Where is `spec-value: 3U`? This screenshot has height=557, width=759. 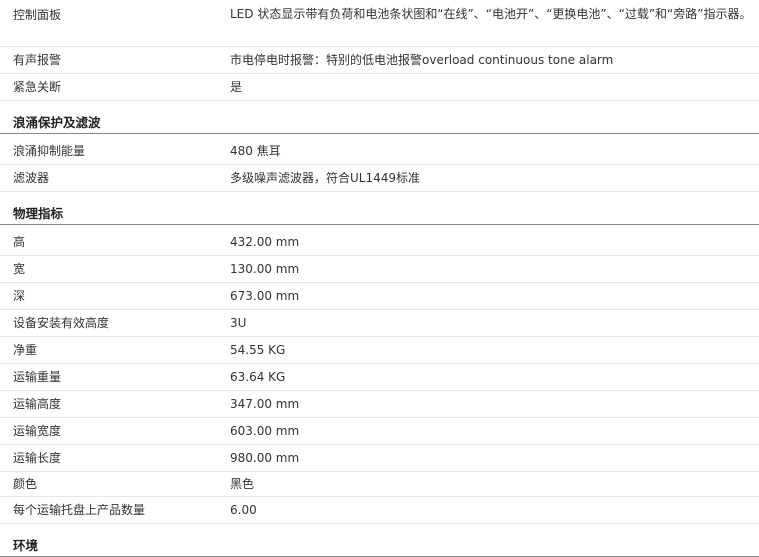
spec-value: 3U is located at coordinates (238, 323).